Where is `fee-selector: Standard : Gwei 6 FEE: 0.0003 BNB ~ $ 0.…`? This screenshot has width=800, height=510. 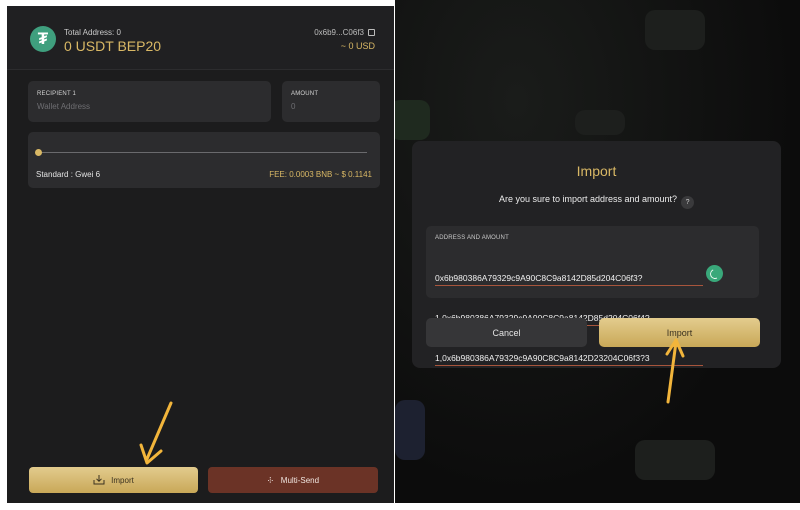
fee-selector: Standard : Gwei 6 FEE: 0.0003 BNB ~ $ 0.… is located at coordinates (204, 160).